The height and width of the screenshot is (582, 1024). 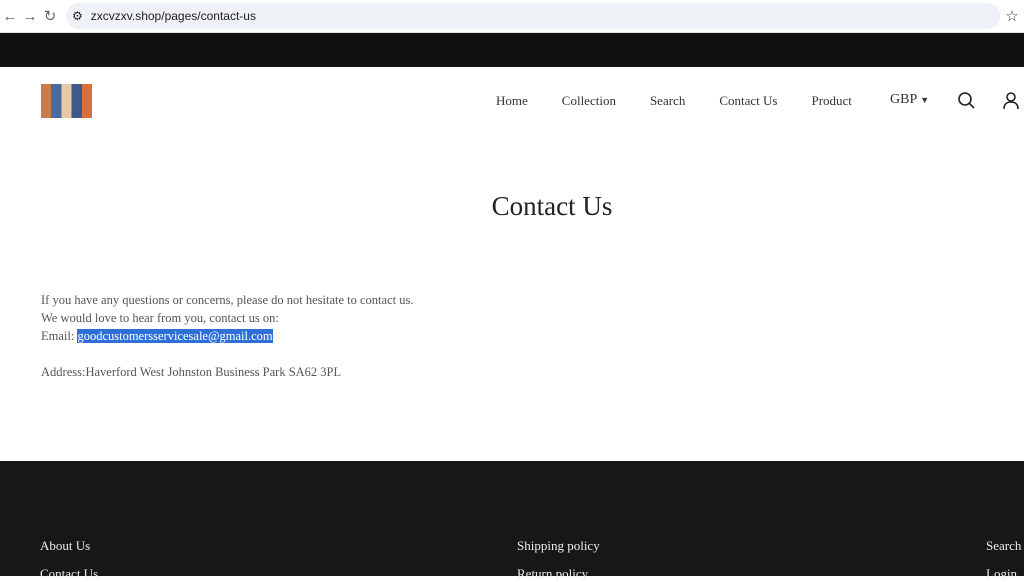 I want to click on announcement-bar, so click(x=512, y=50).